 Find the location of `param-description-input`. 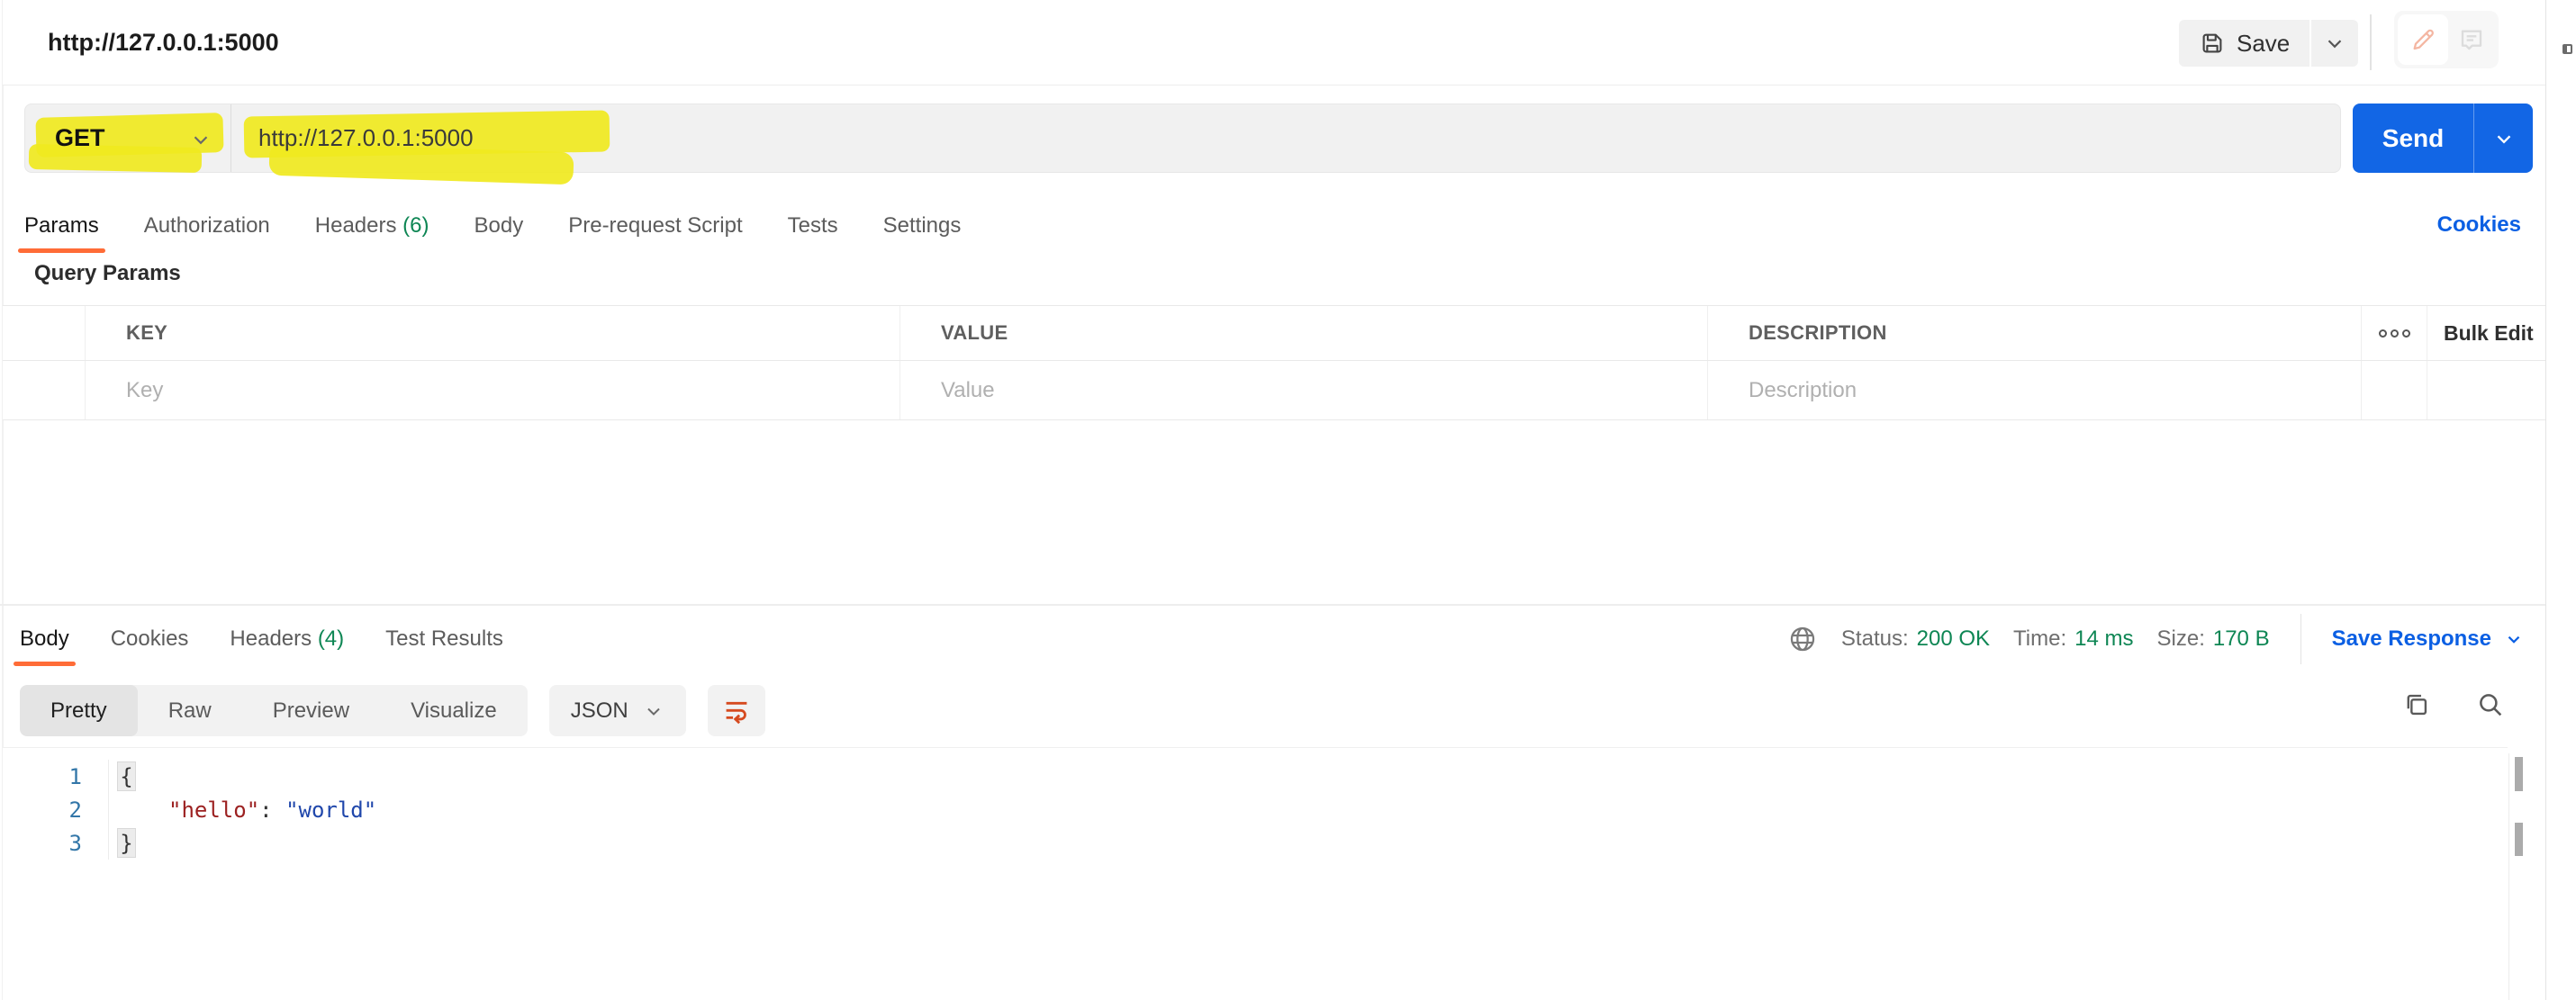

param-description-input is located at coordinates (2024, 390).